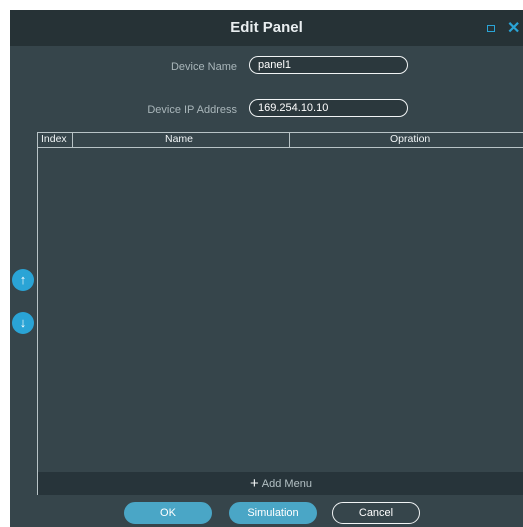 This screenshot has width=523, height=527. I want to click on table-header: Index Name Opration, so click(280, 140).